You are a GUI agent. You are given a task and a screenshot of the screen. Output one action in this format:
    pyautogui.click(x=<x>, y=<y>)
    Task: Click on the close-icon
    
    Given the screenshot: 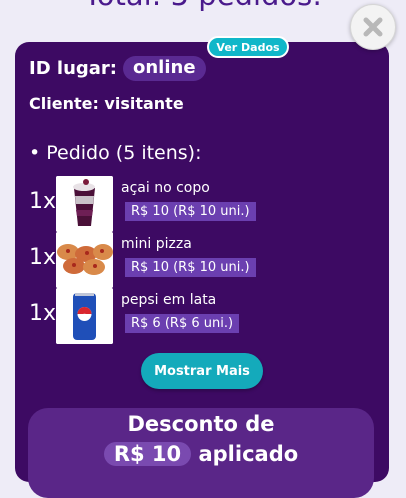 What is the action you would take?
    pyautogui.click(x=373, y=27)
    